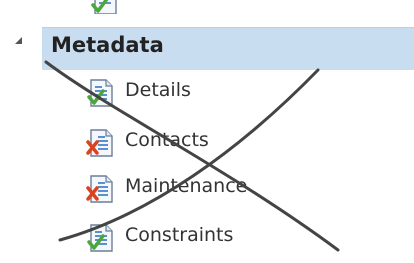 The height and width of the screenshot is (263, 414). Describe the element at coordinates (158, 90) in the screenshot. I see `tree-item-details-label: Details` at that location.